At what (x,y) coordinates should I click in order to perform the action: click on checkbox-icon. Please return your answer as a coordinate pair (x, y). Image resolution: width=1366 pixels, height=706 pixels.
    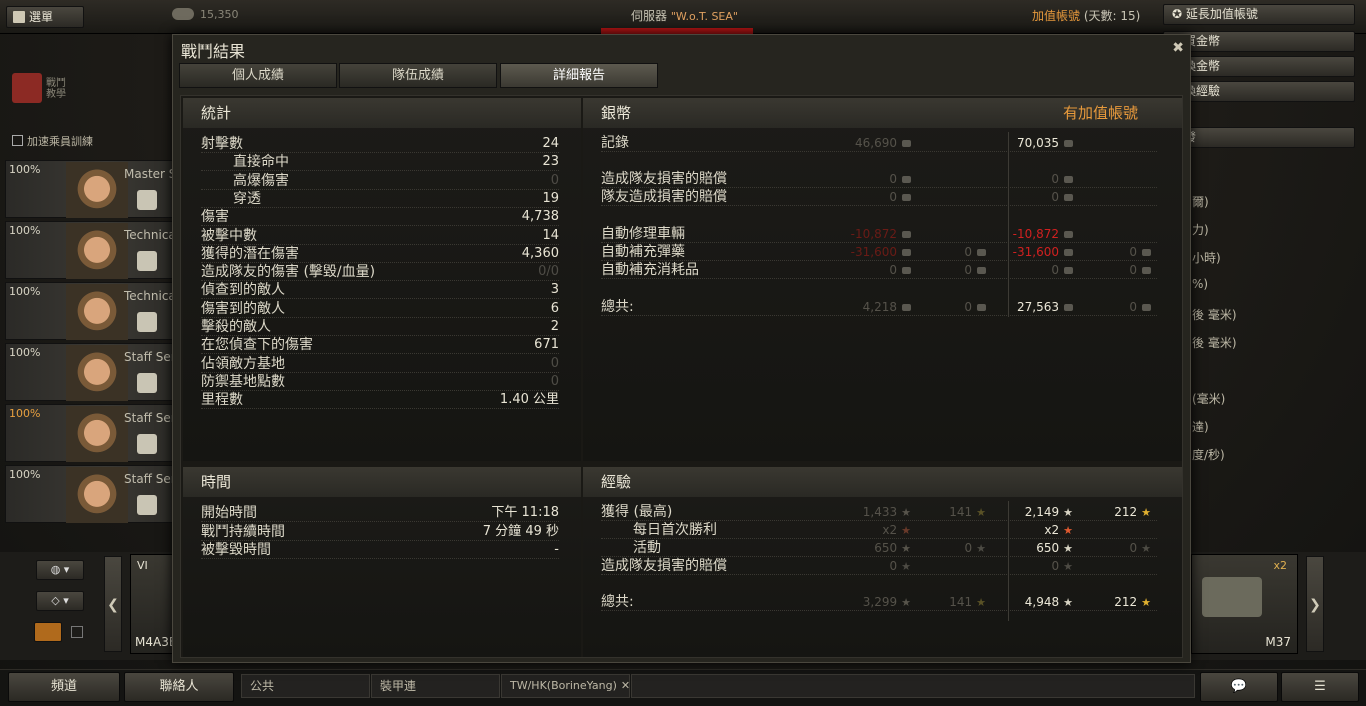
    Looking at the image, I should click on (17, 140).